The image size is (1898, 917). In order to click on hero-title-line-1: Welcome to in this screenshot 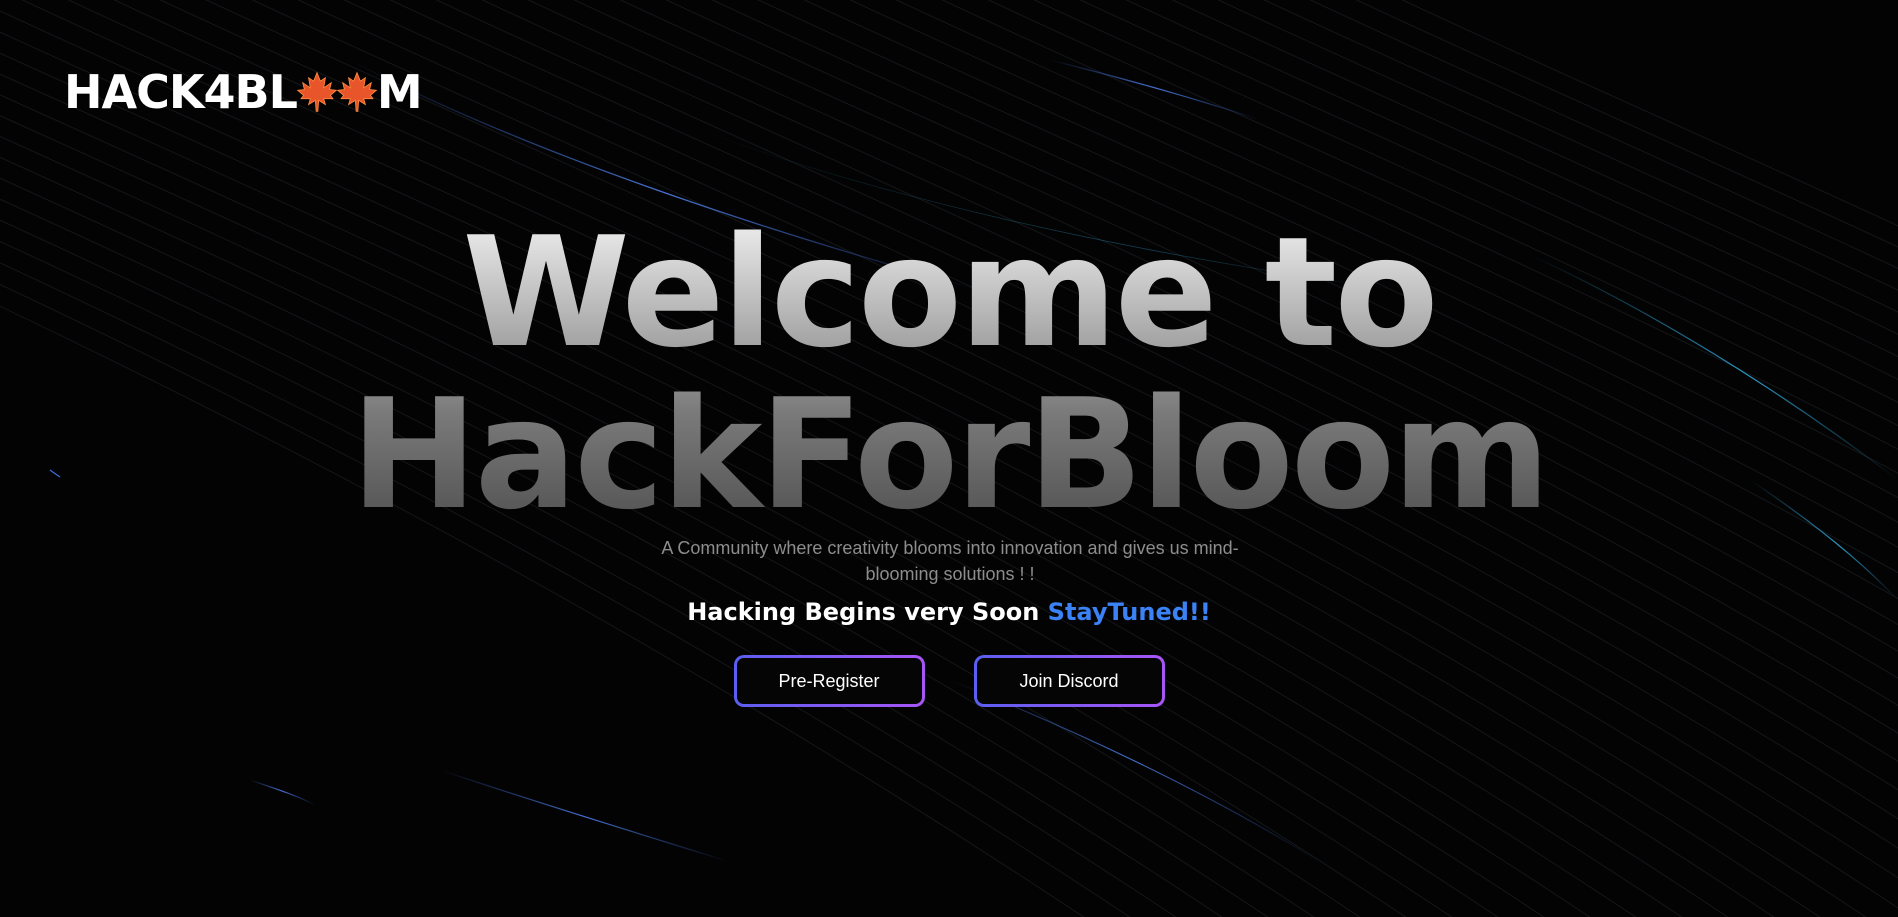, I will do `click(949, 292)`.